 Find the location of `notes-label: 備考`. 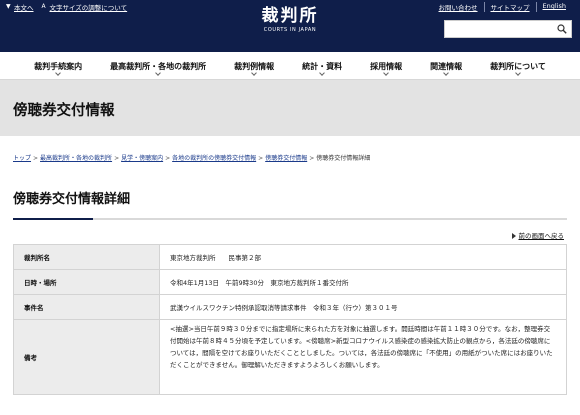

notes-label: 備考 is located at coordinates (86, 357).